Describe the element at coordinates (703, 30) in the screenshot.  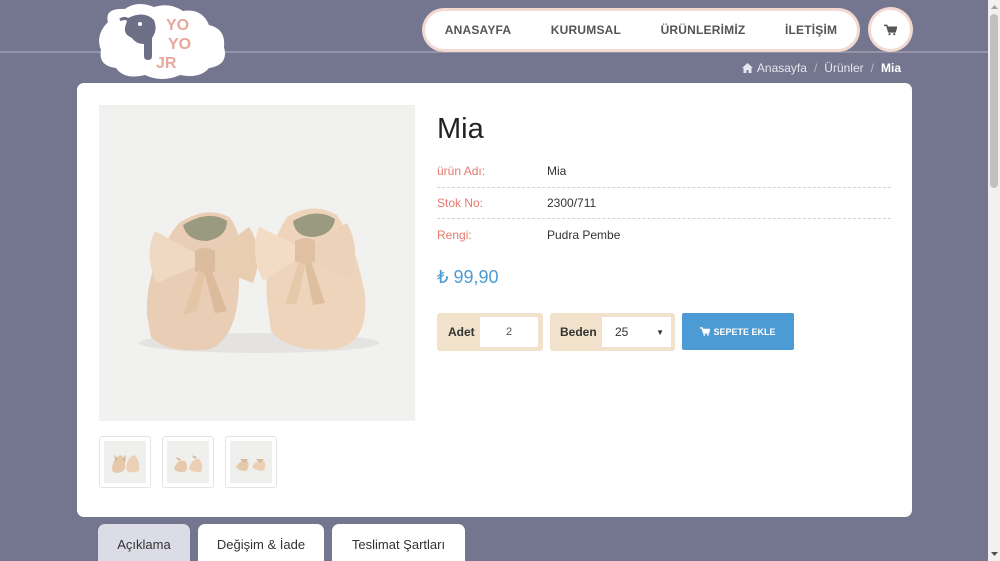
I see `nav-item-urunlerimiz: ÜRÜNLERİMİZ` at that location.